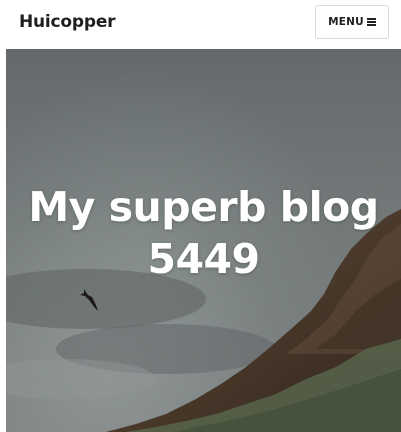  Describe the element at coordinates (67, 22) in the screenshot. I see `site-title: Huicopper` at that location.